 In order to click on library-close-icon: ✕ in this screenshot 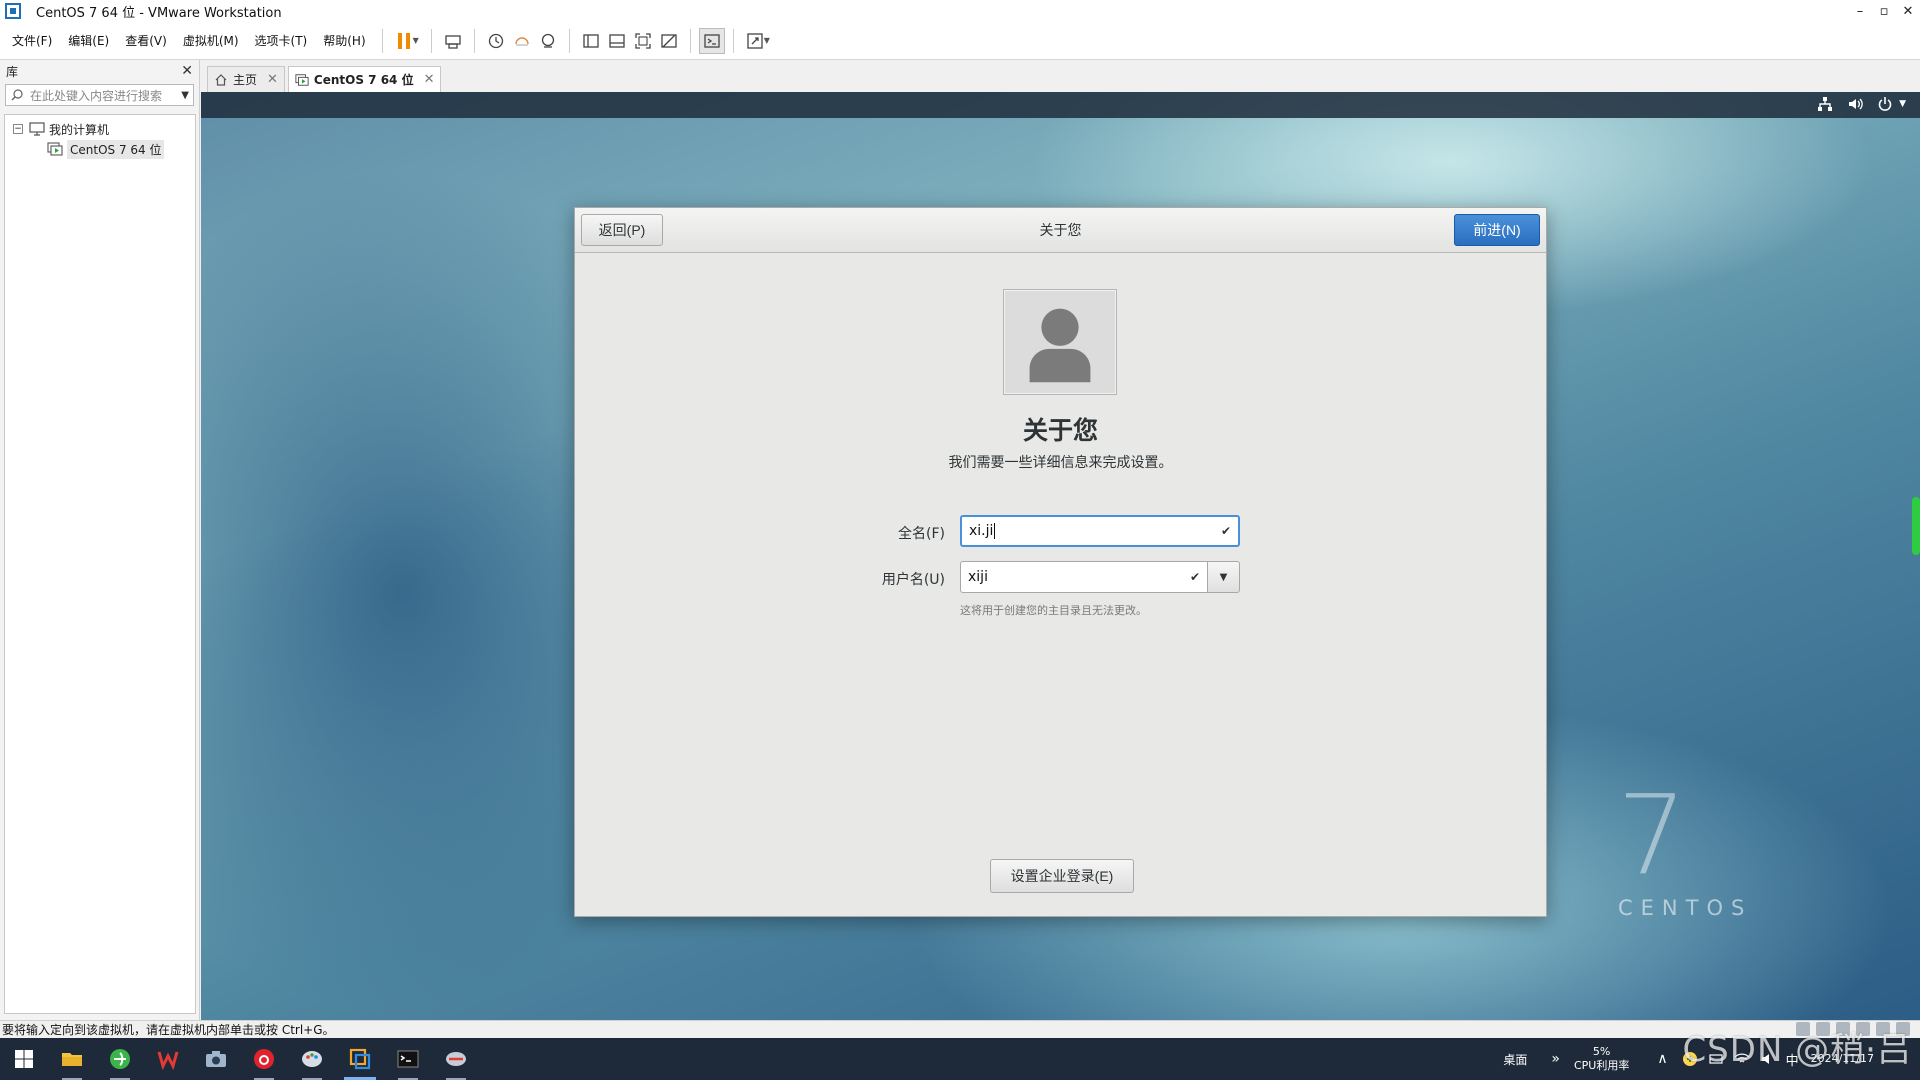, I will do `click(187, 71)`.